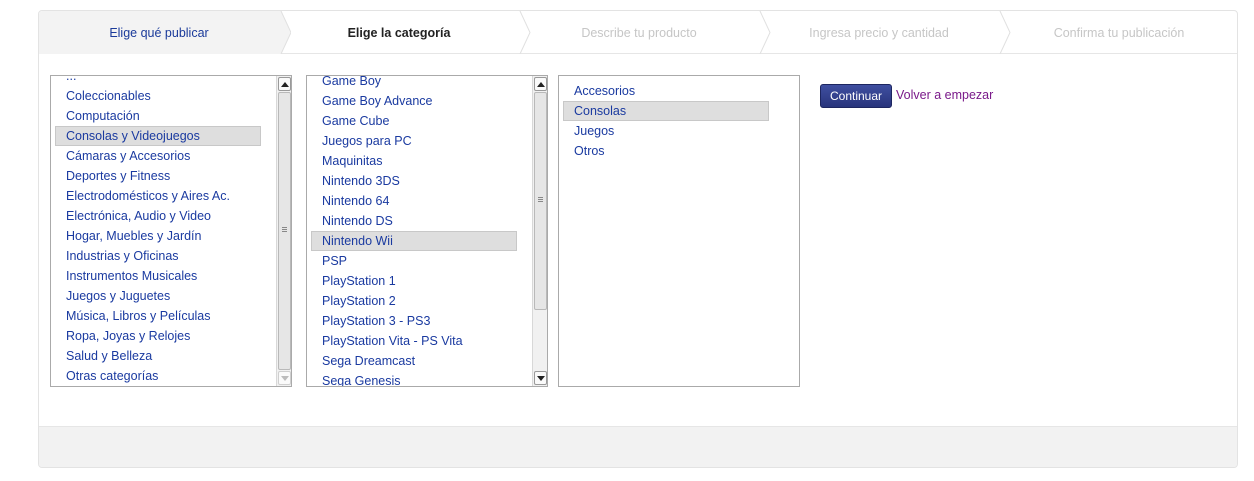 The image size is (1254, 481). Describe the element at coordinates (162, 256) in the screenshot. I see `list-item-category: Industrias y Oficinas` at that location.